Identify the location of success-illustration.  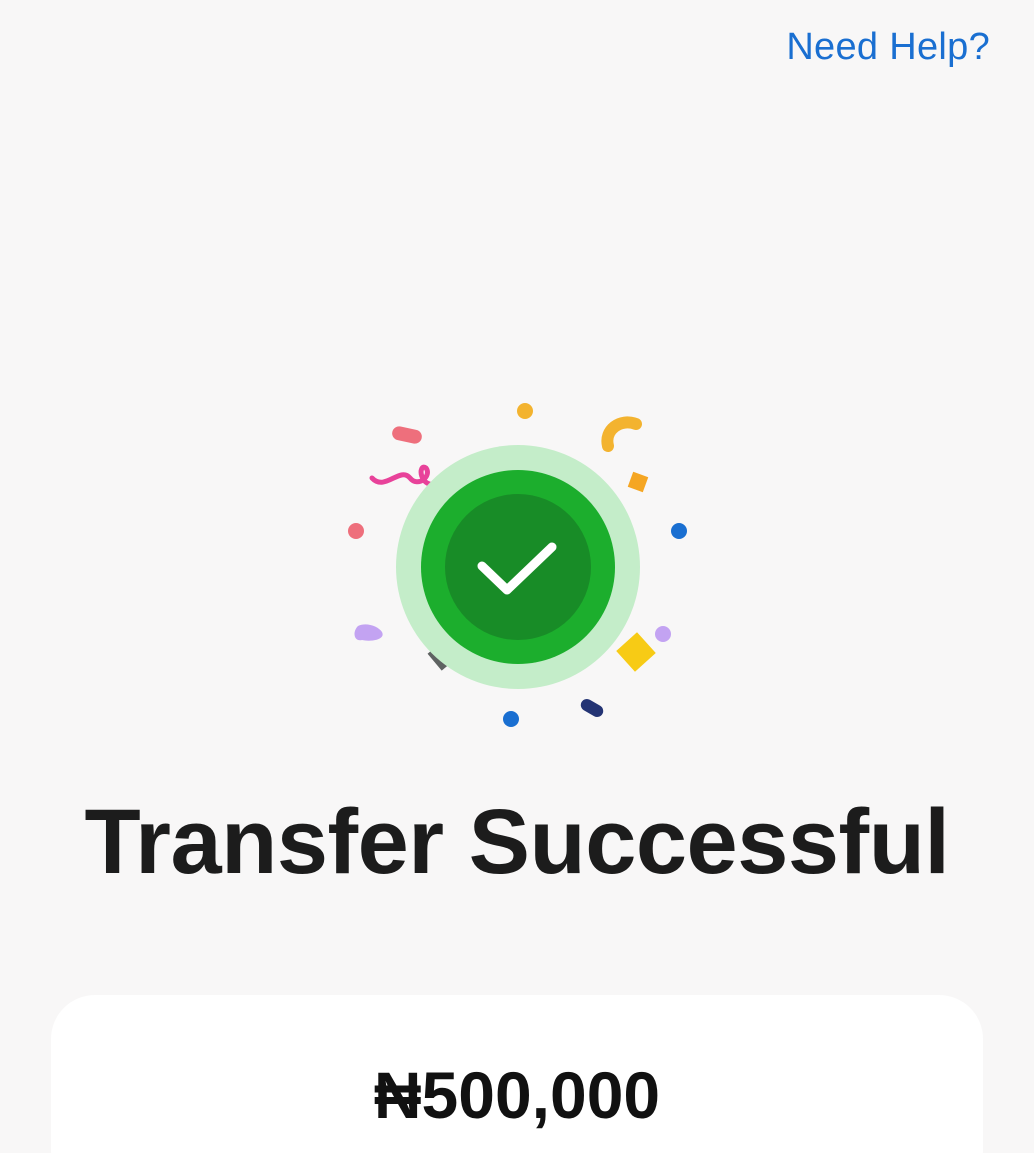
(517, 565).